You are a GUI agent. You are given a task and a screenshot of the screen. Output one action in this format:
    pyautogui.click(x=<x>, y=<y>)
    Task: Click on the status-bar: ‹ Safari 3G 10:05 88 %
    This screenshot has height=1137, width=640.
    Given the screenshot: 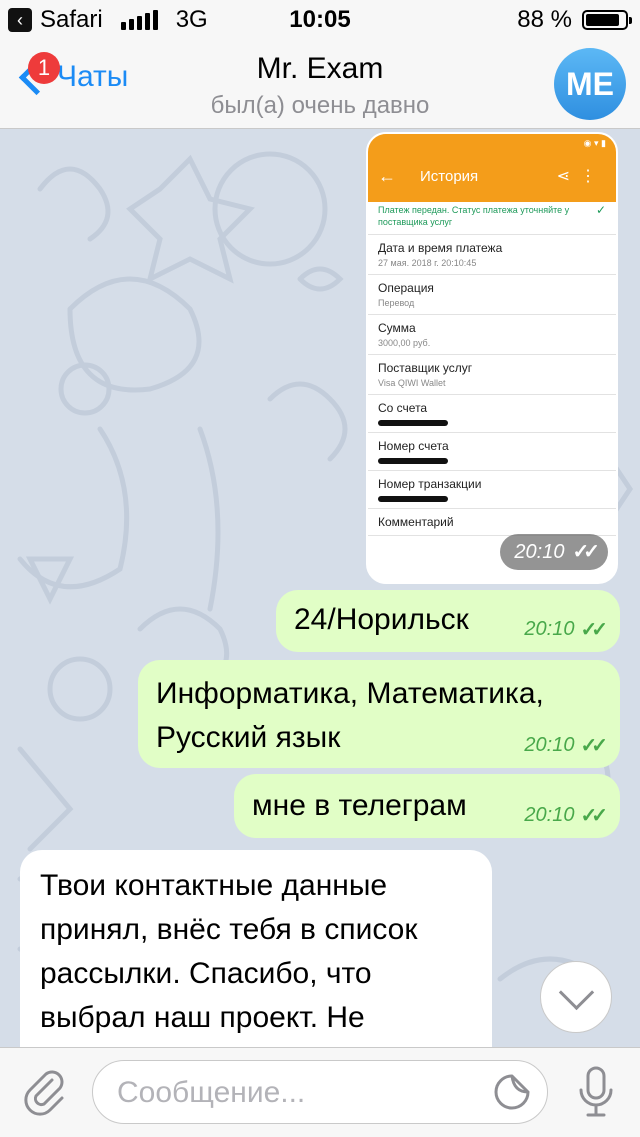 What is the action you would take?
    pyautogui.click(x=320, y=20)
    